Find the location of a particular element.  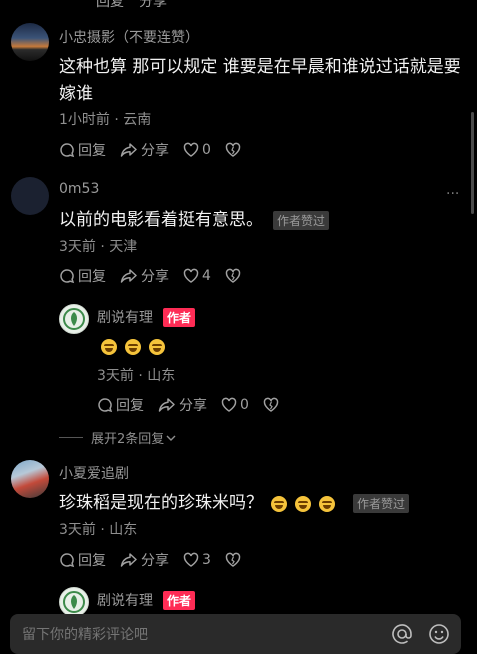

reply-meta: 3天前 · 山东 is located at coordinates (136, 376).